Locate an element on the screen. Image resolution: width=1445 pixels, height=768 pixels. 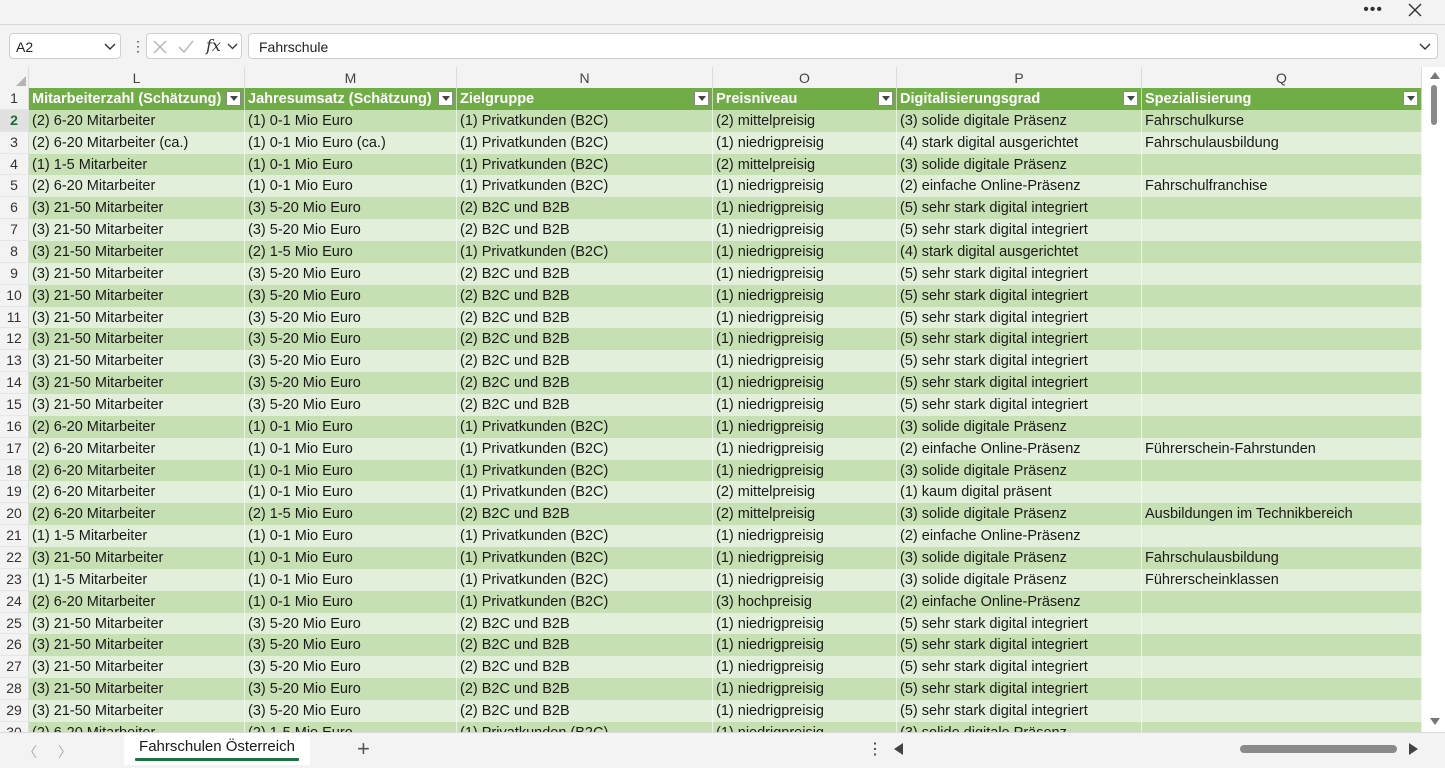
scroll-down-icon is located at coordinates (1435, 722).